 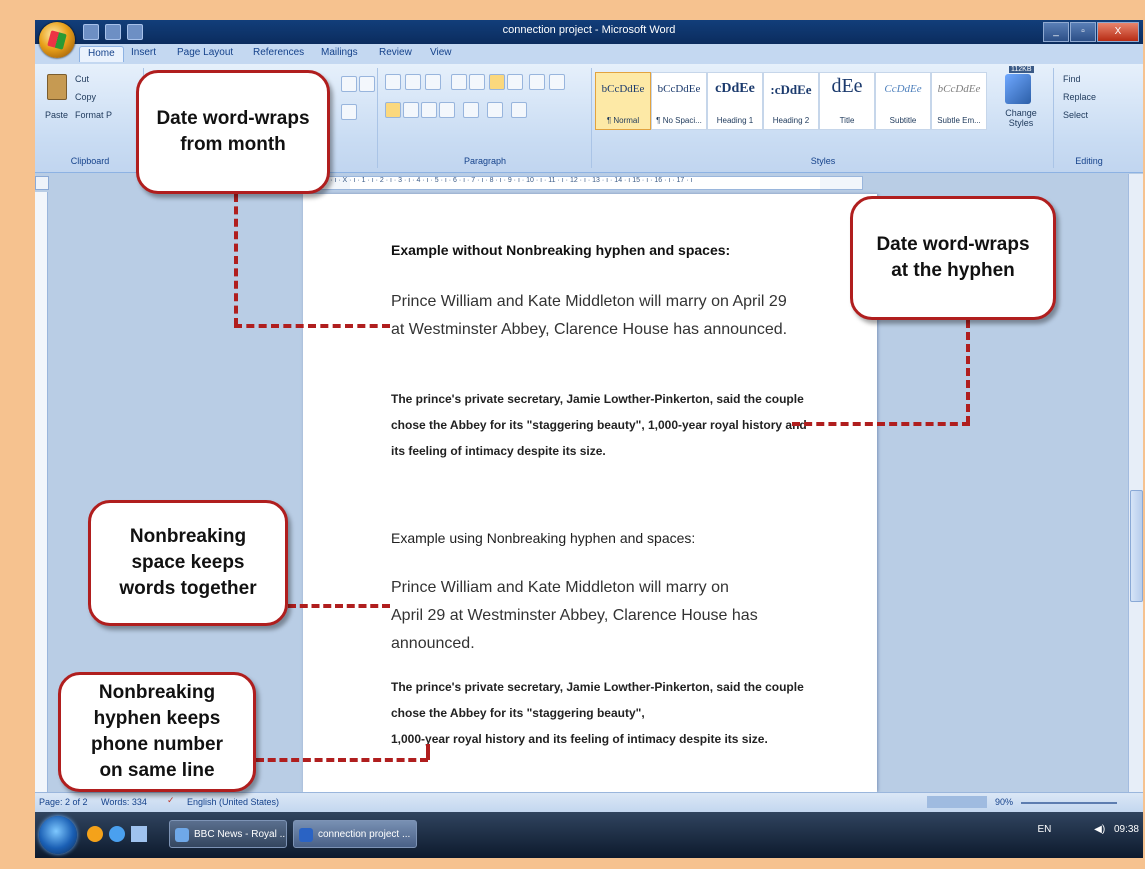 What do you see at coordinates (85, 97) in the screenshot?
I see `copy-button: Copy` at bounding box center [85, 97].